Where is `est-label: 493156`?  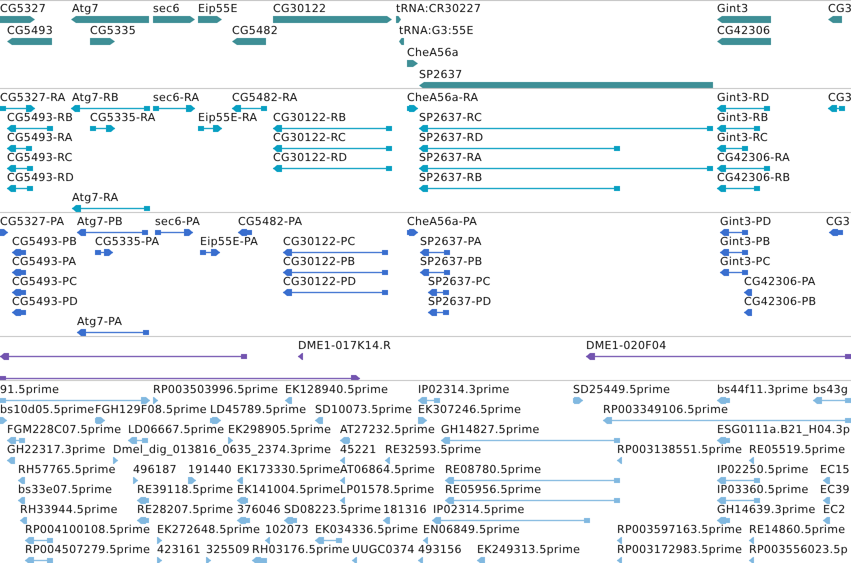 est-label: 493156 is located at coordinates (440, 549).